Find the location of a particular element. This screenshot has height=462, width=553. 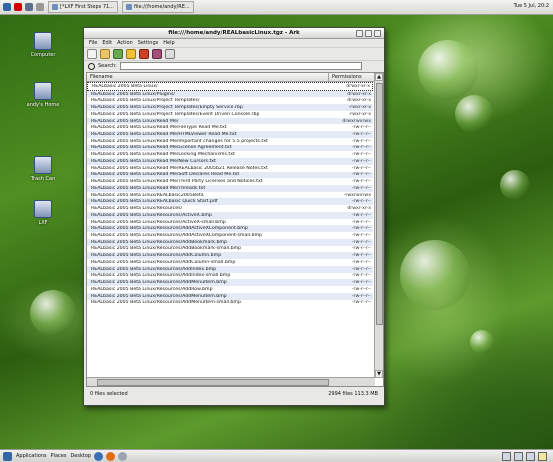

system-tray is located at coordinates (523, 456).